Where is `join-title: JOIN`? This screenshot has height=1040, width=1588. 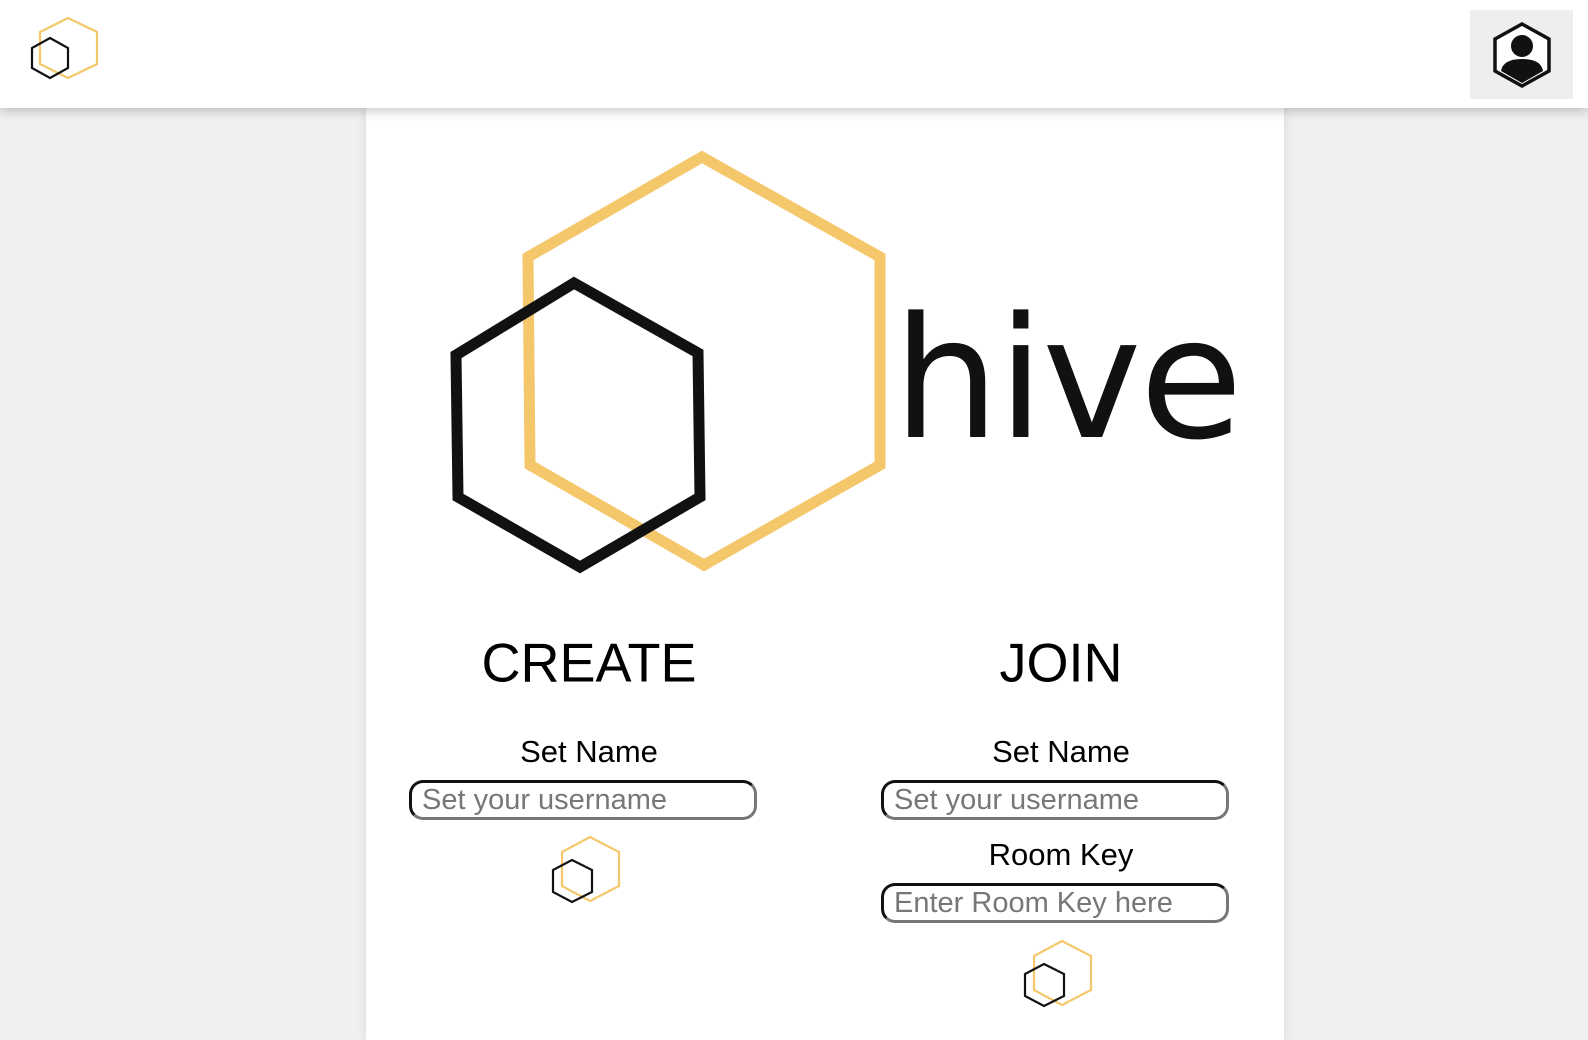 join-title: JOIN is located at coordinates (1061, 663).